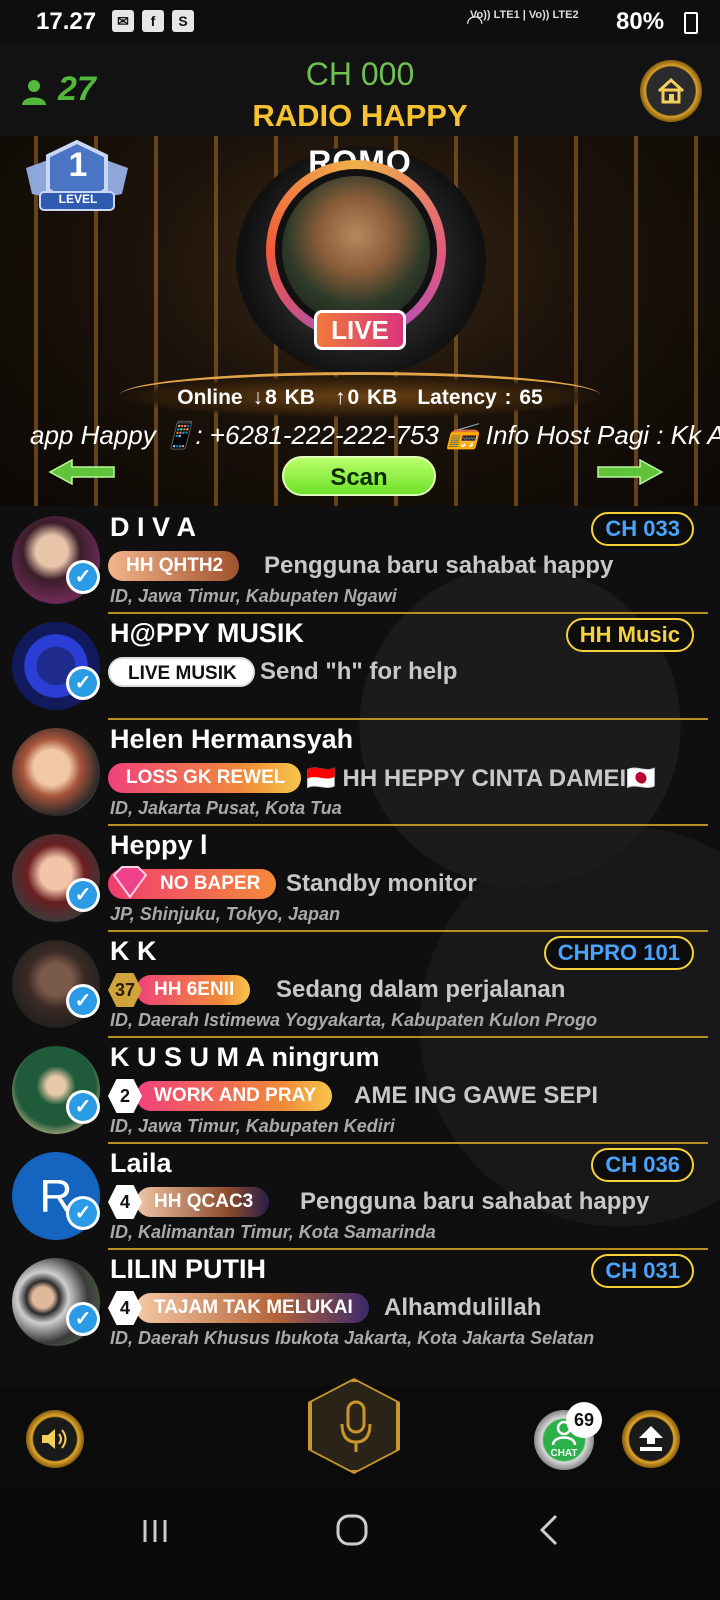 The height and width of the screenshot is (1600, 720). What do you see at coordinates (481, 778) in the screenshot?
I see `user-status: 🇮🇩 HH HEPPY CINTA DAMEI🇯🇵` at bounding box center [481, 778].